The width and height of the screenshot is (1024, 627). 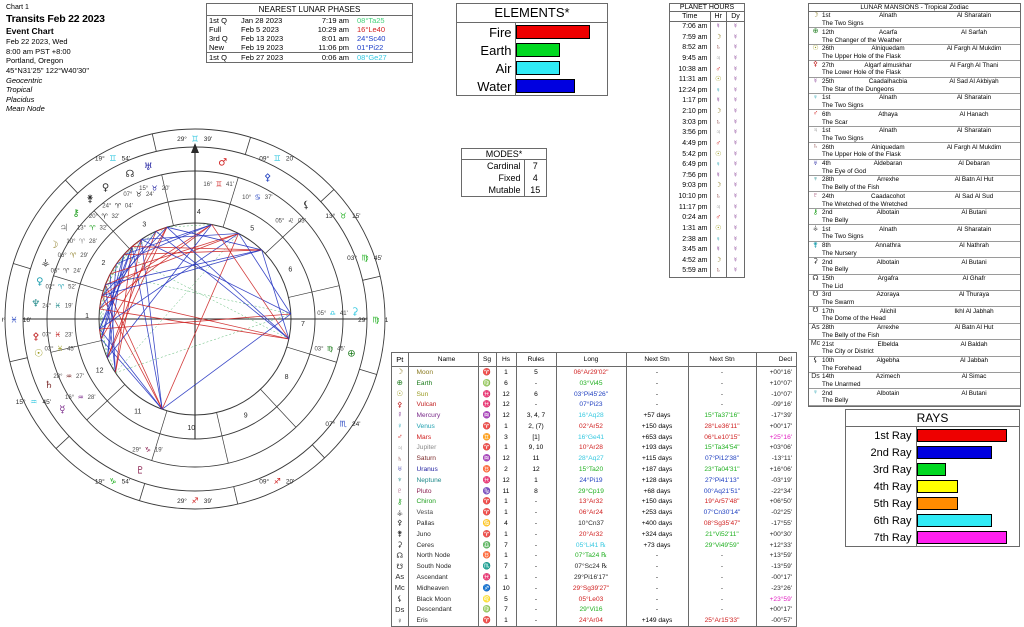 I want to click on lunar-mansion-name: Athaya, so click(x=888, y=114).